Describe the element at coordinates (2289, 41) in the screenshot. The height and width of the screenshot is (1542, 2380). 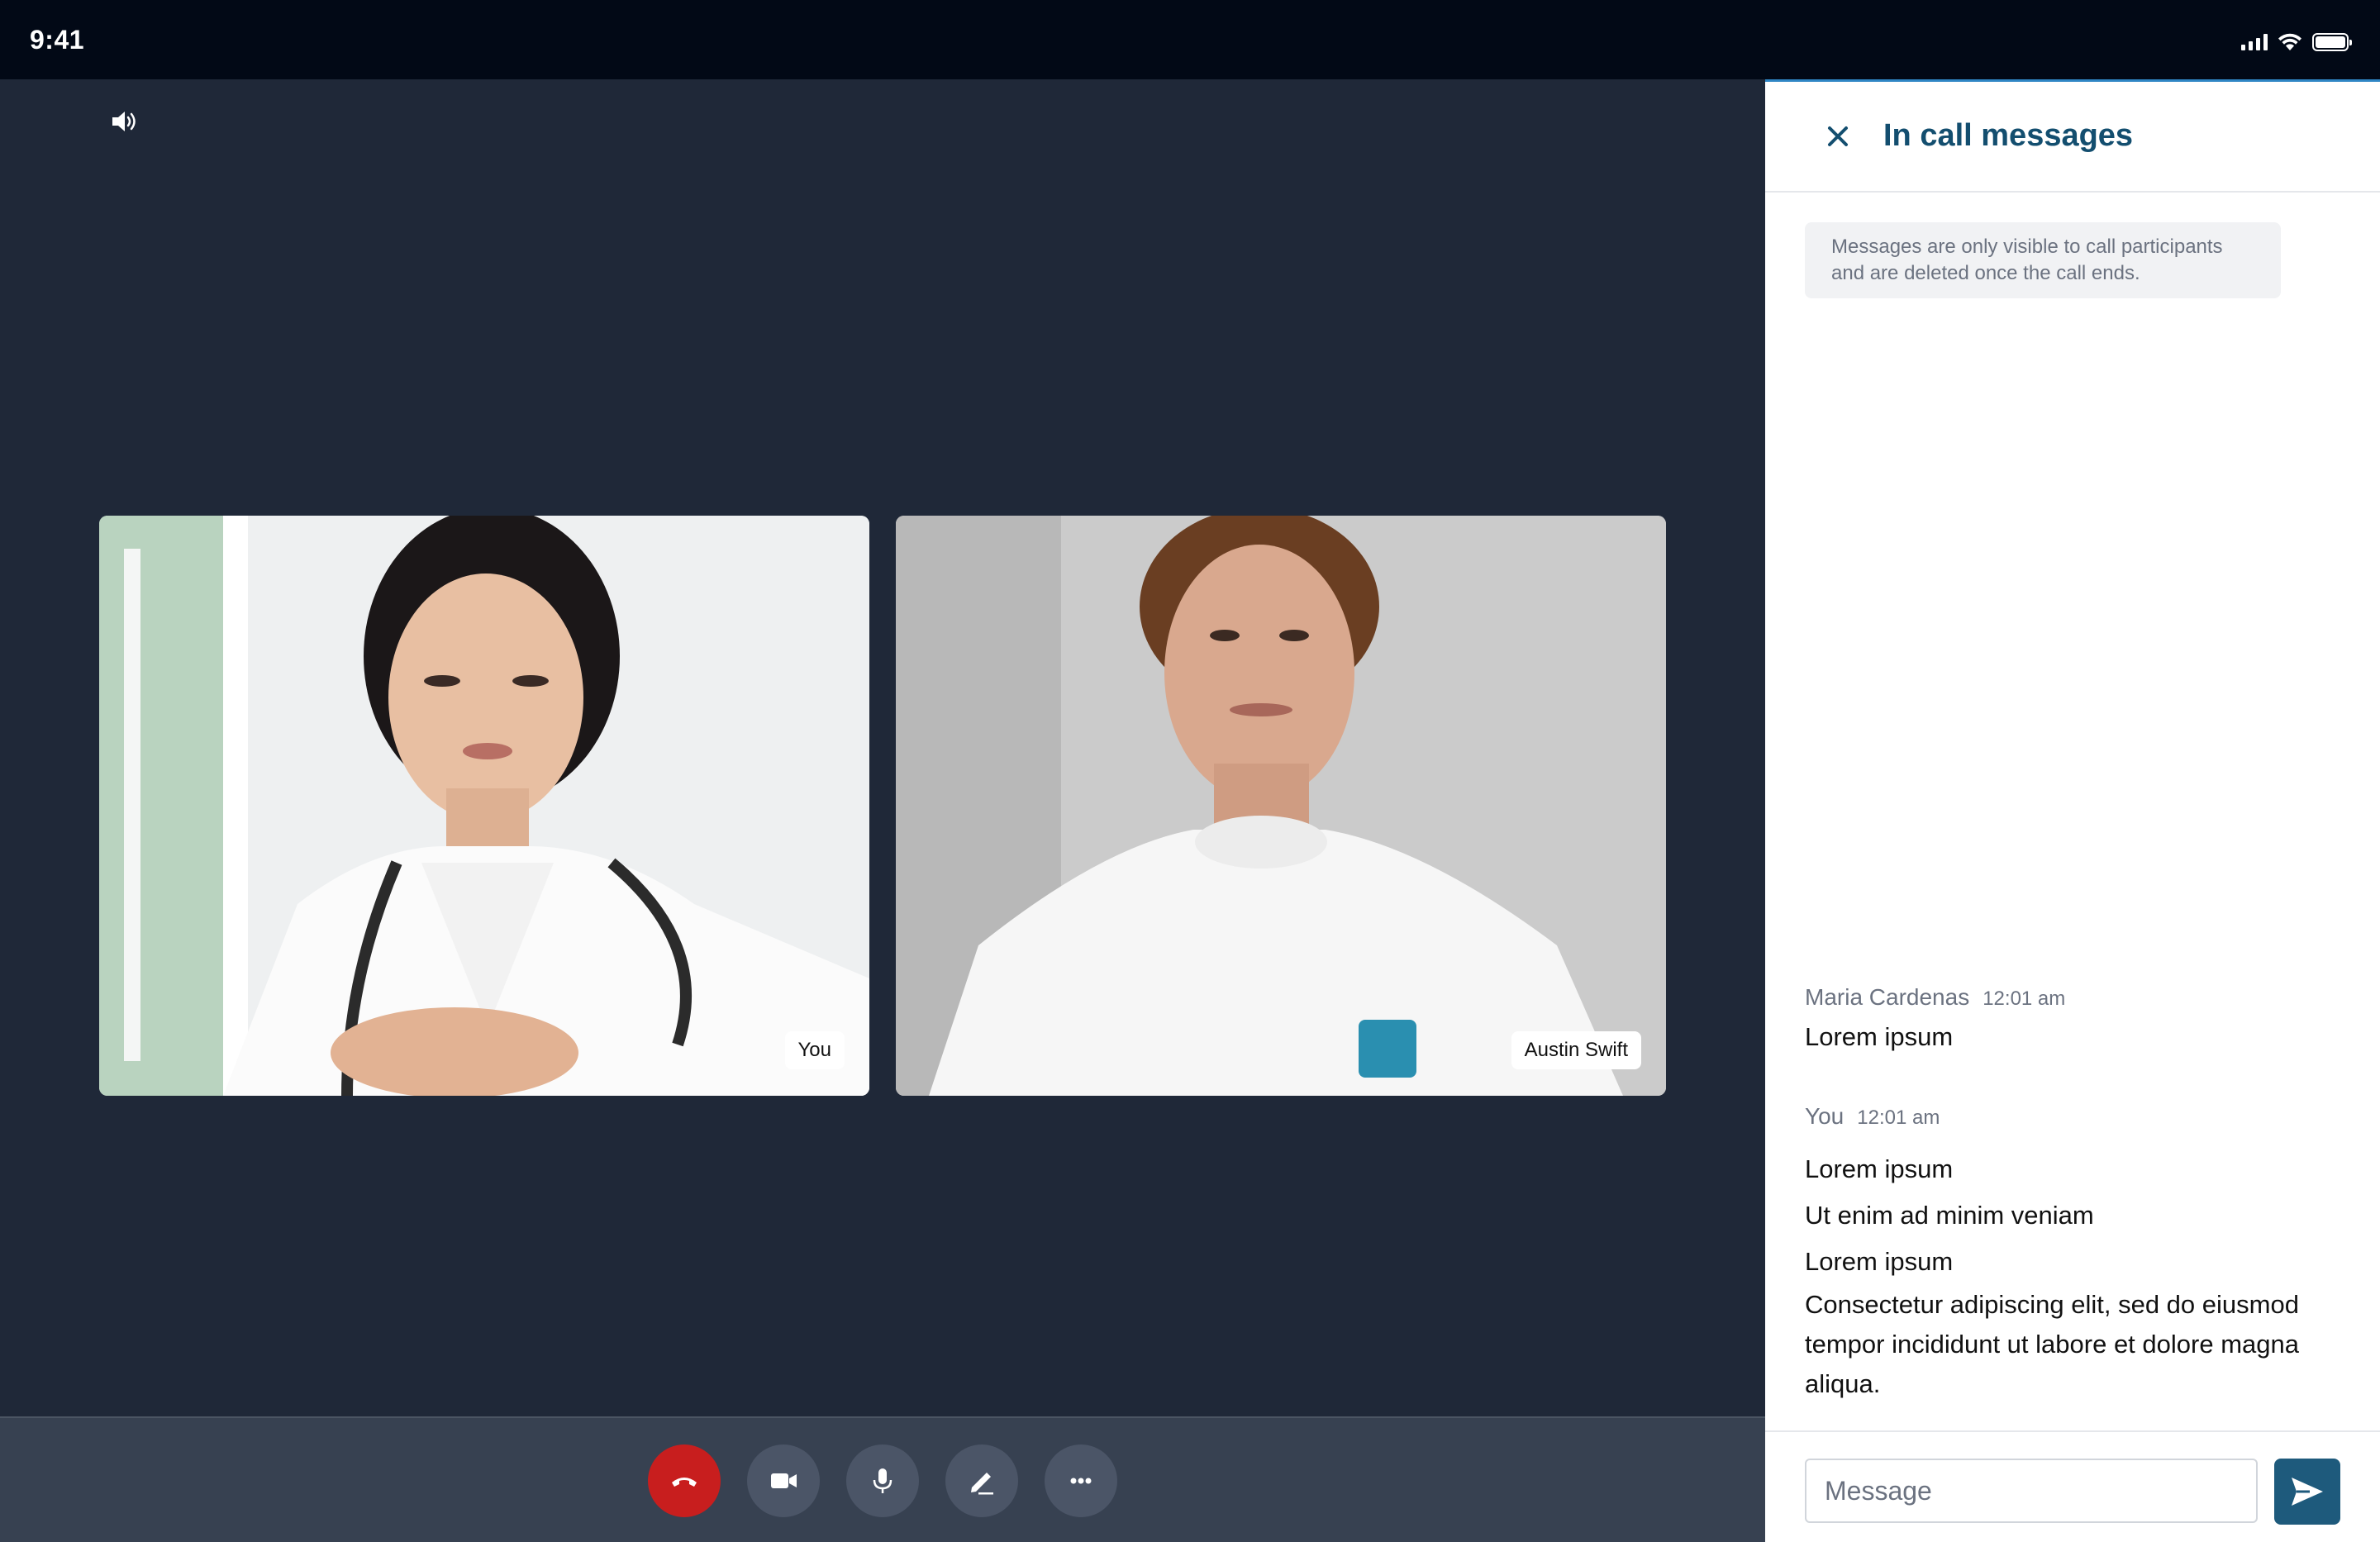
I see `wifi-icon` at that location.